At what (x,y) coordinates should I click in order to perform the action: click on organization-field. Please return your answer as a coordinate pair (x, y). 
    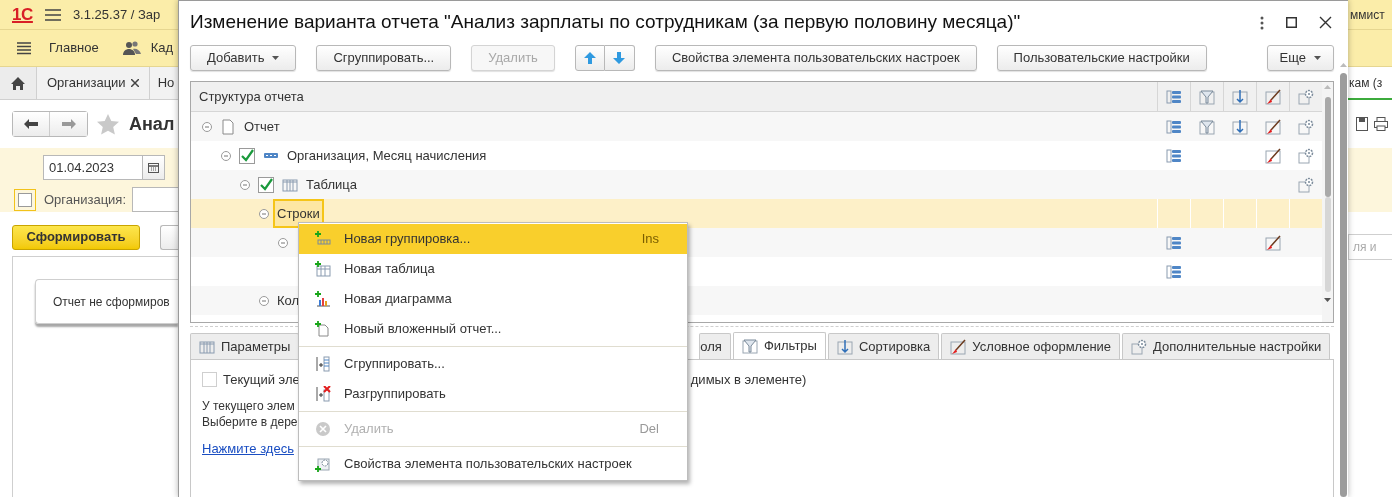
    Looking at the image, I should click on (155, 199).